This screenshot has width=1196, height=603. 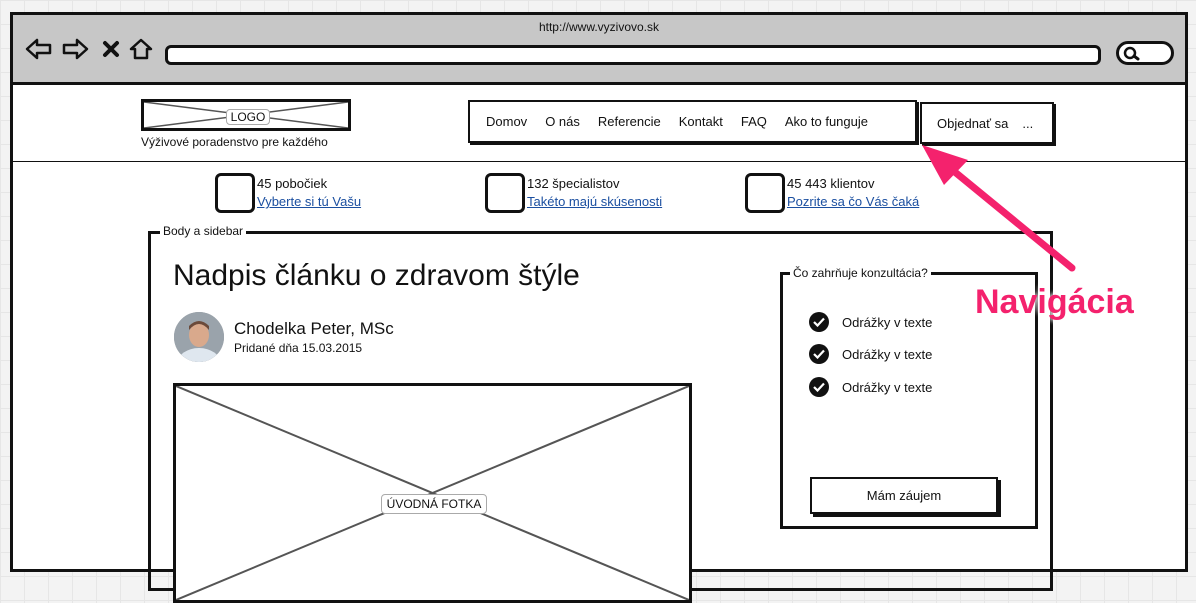 I want to click on photo-label: ÚVODNÁ FOTKA, so click(x=434, y=504).